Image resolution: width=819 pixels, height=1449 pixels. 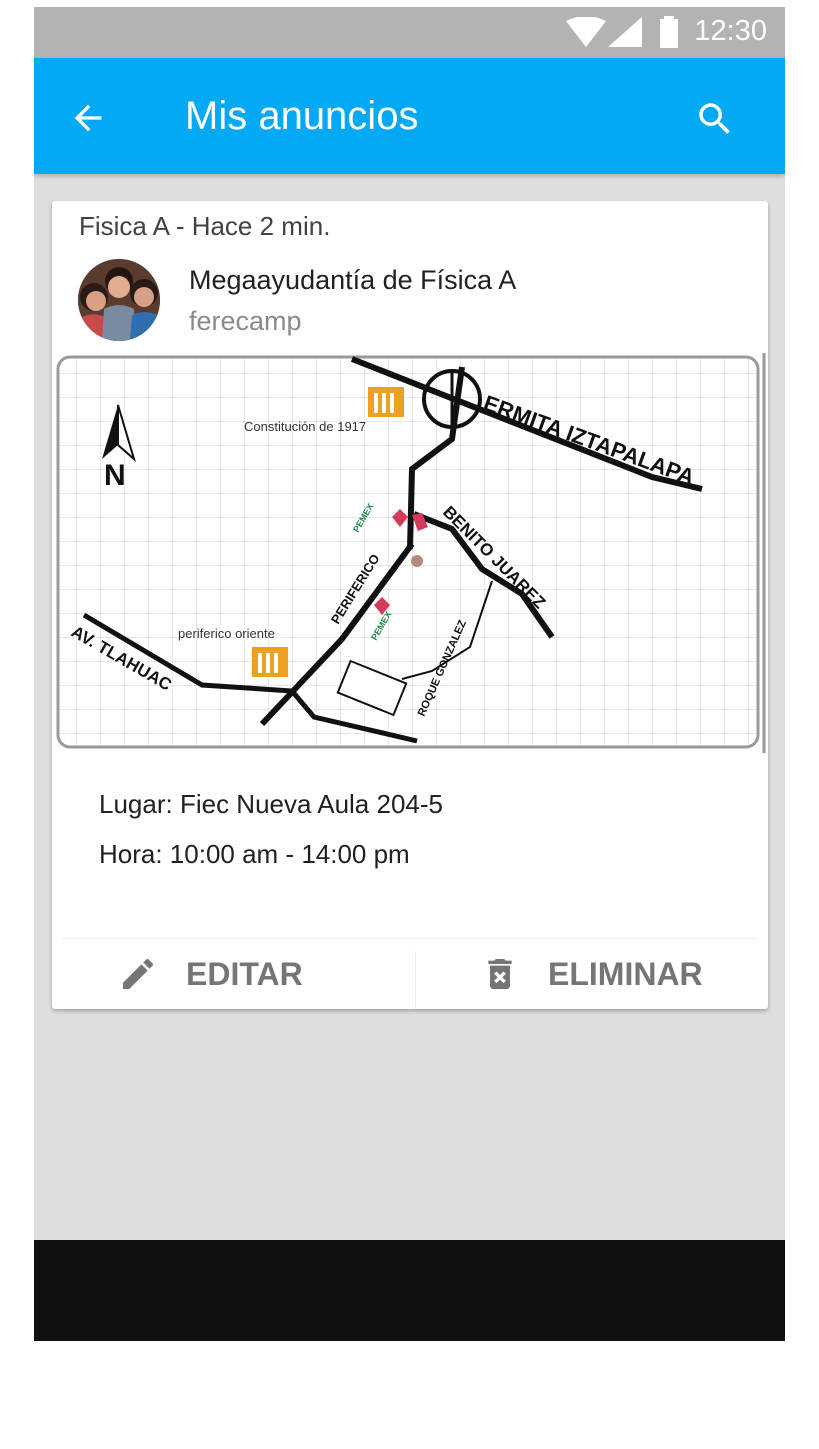 What do you see at coordinates (410, 938) in the screenshot?
I see `divider` at bounding box center [410, 938].